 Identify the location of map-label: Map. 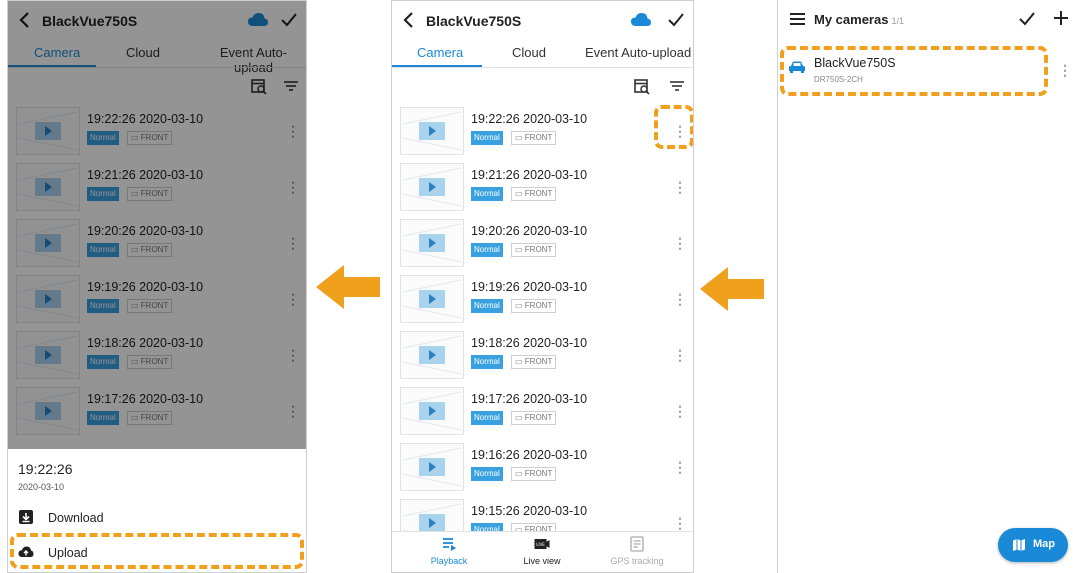
(1044, 544).